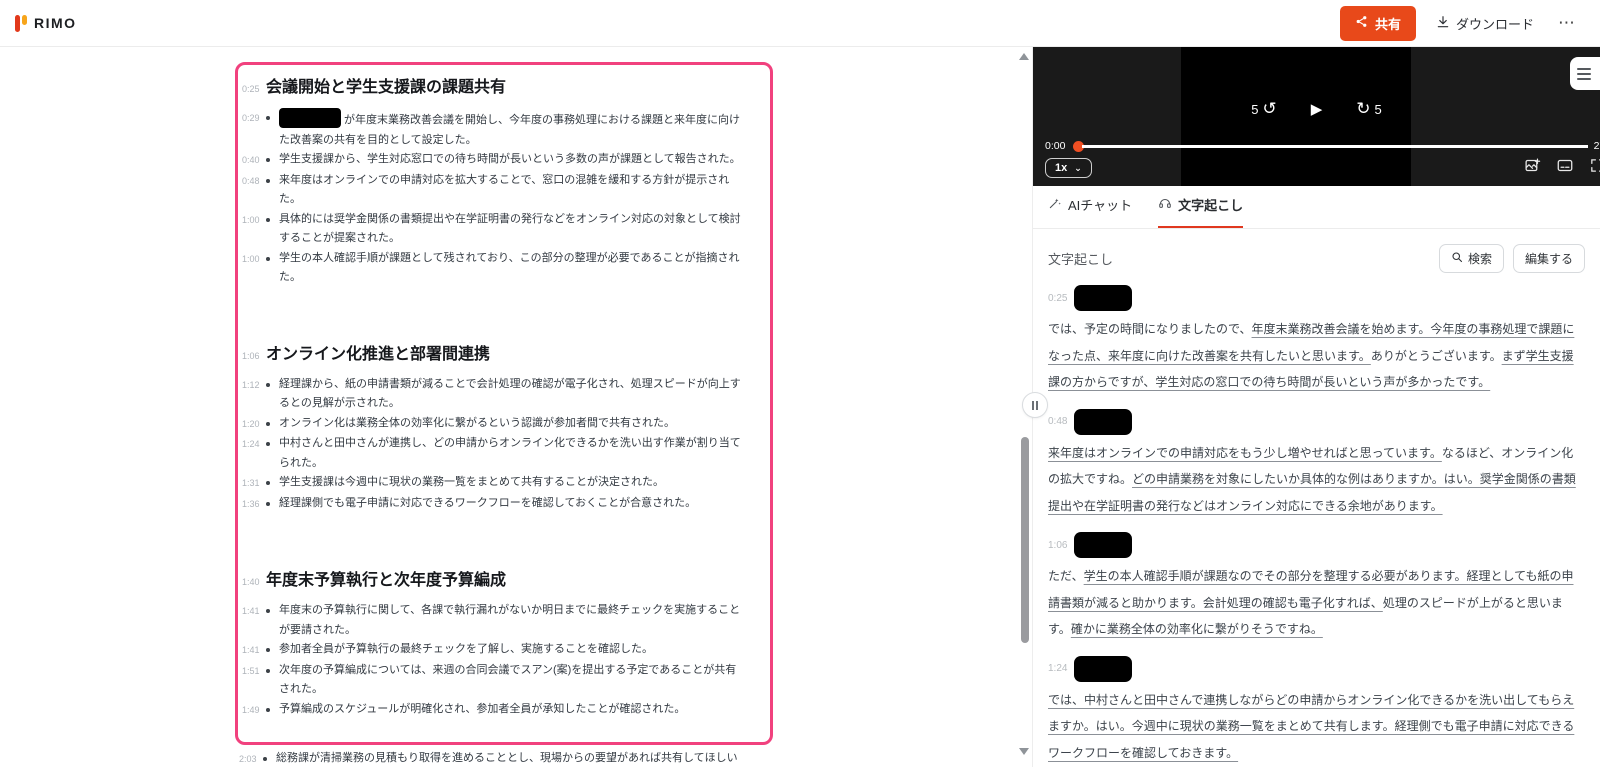 Image resolution: width=1600 pixels, height=767 pixels. I want to click on bullet-timestamp: 1:12, so click(254, 385).